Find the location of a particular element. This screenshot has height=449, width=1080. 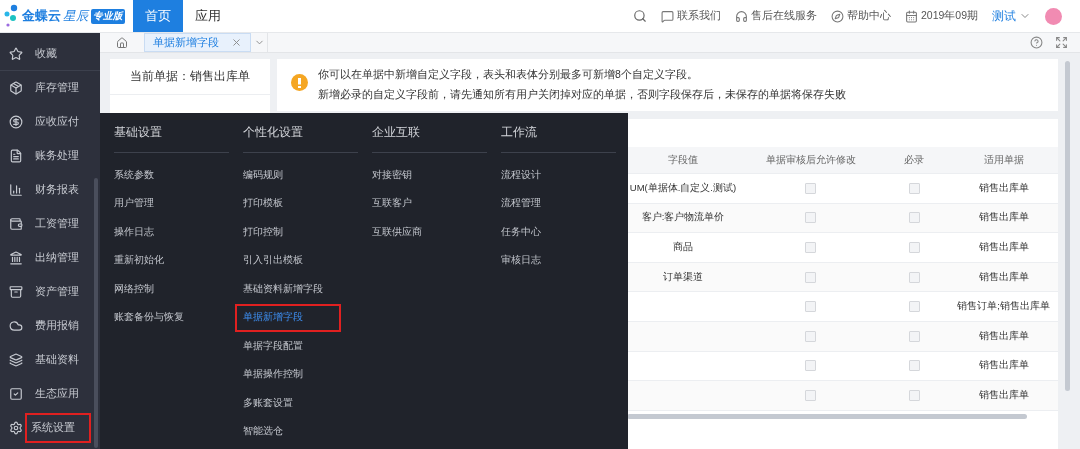

user-menu: 测试 is located at coordinates (1011, 16).